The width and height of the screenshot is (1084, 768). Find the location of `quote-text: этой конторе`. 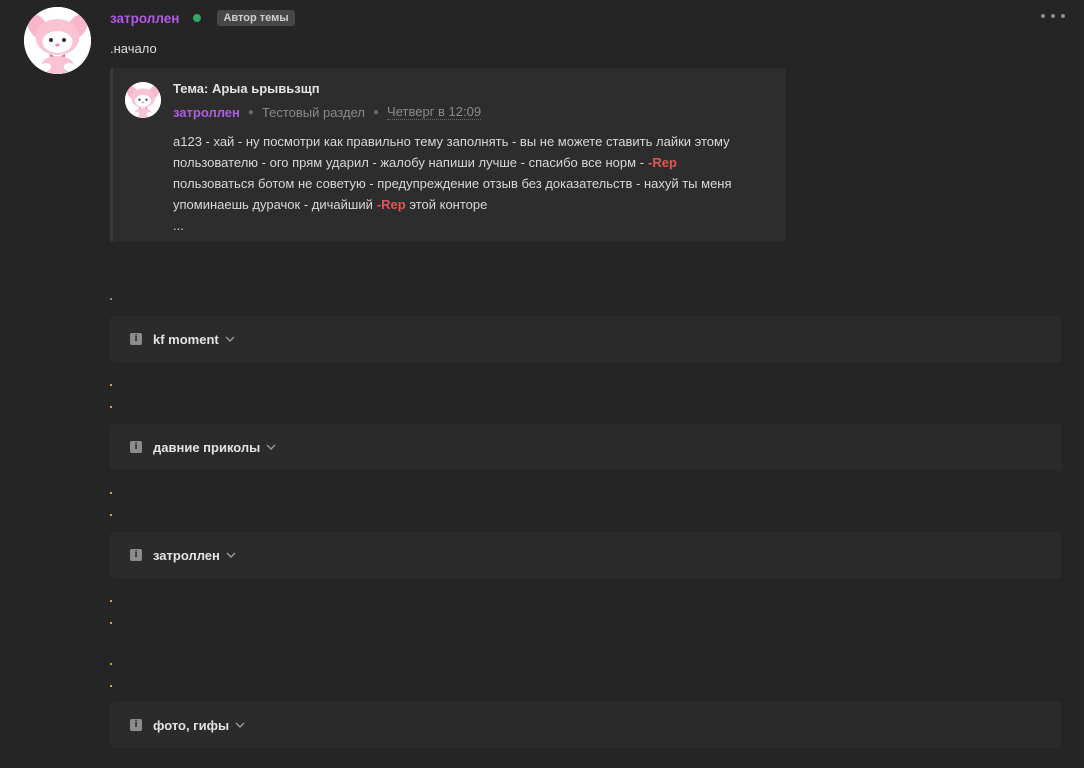

quote-text: этой конторе is located at coordinates (448, 204).